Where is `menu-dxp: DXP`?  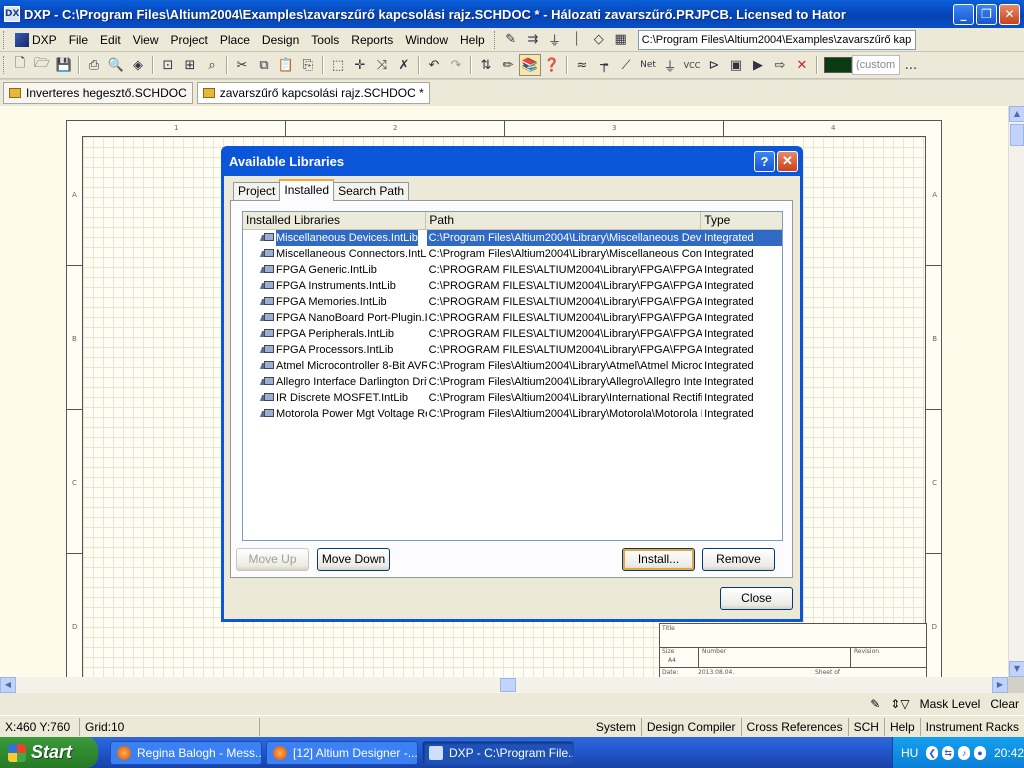 menu-dxp: DXP is located at coordinates (36, 40).